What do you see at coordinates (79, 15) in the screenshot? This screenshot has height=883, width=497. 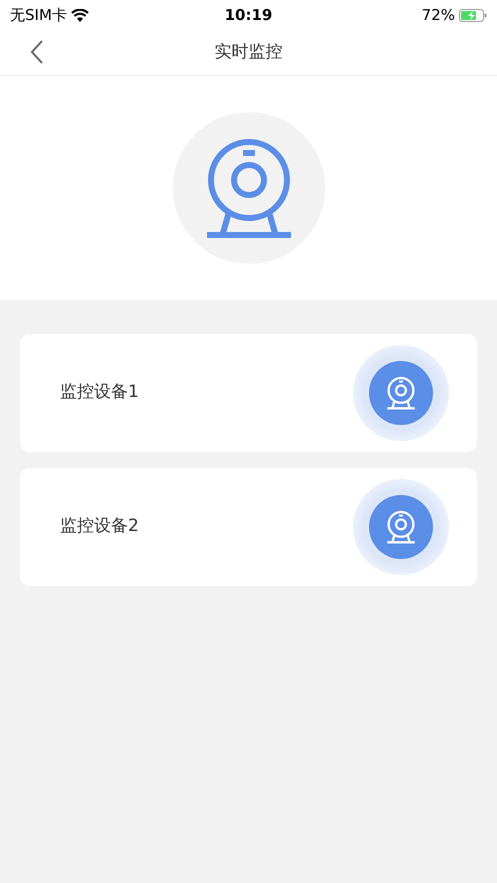 I see `wifi-icon` at bounding box center [79, 15].